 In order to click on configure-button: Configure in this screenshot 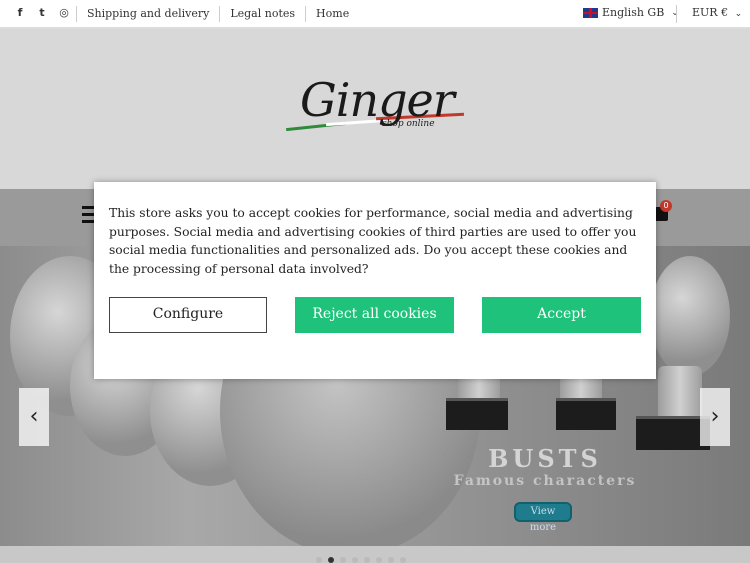, I will do `click(188, 315)`.